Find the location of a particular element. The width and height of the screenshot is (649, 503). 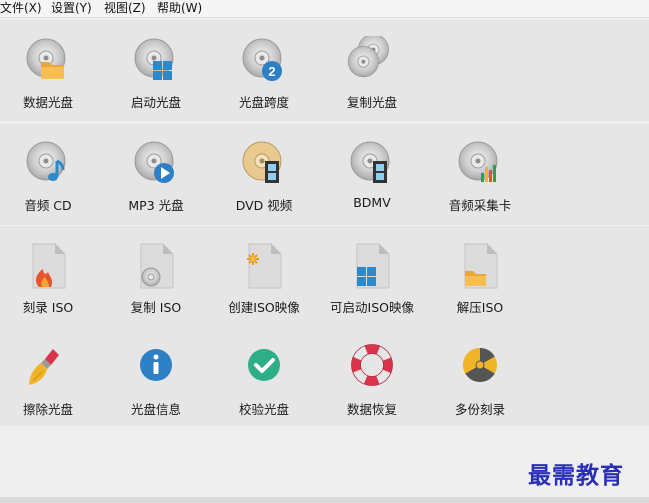

tile-label: 复制 ISO is located at coordinates (156, 307).